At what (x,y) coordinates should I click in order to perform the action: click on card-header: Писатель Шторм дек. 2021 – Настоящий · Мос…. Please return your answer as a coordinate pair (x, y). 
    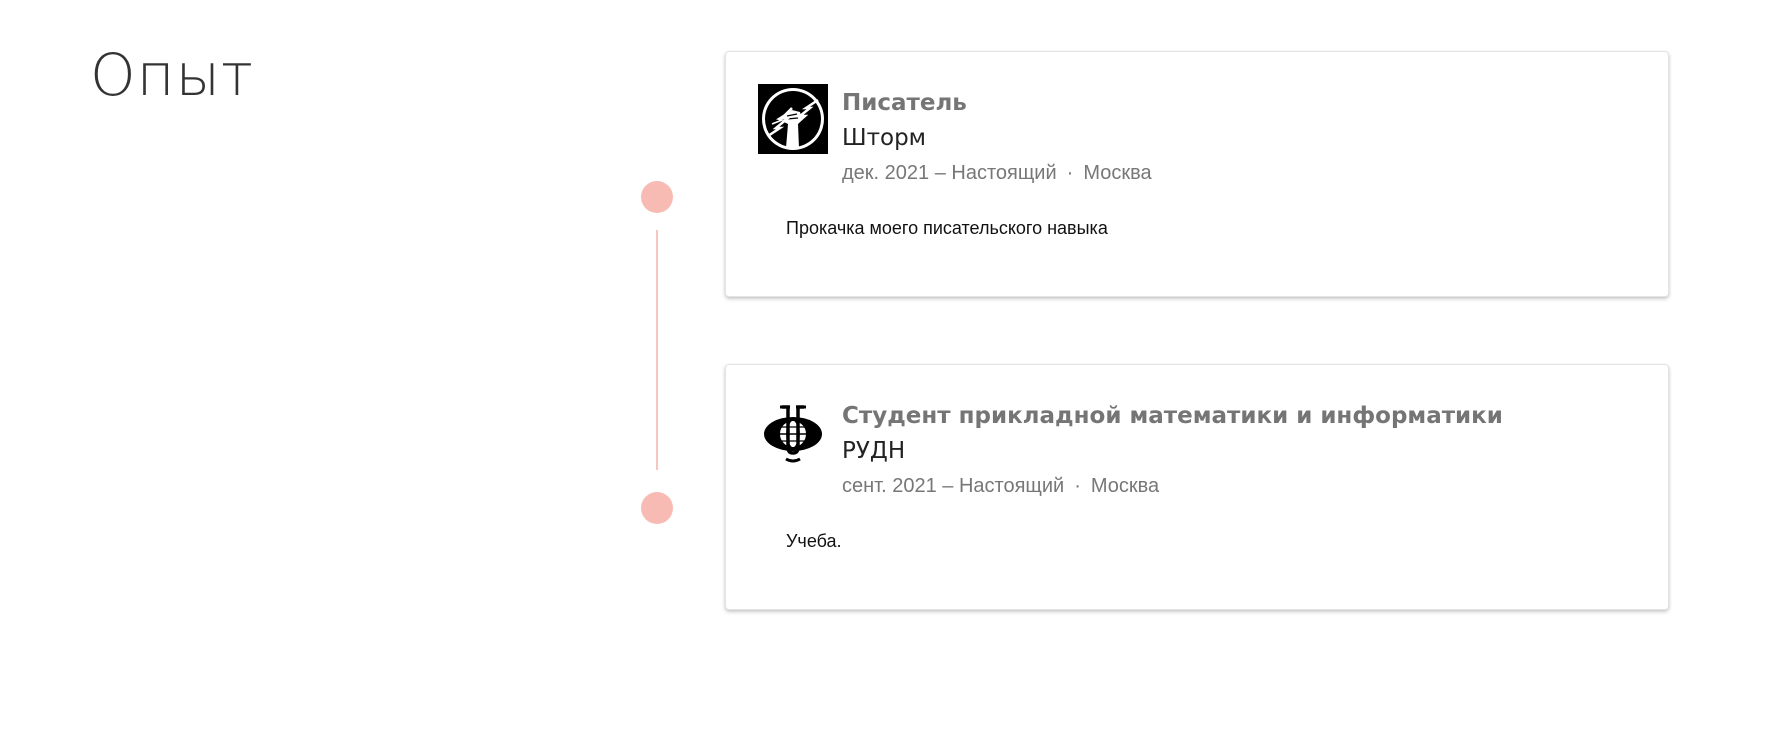
    Looking at the image, I should click on (1245, 138).